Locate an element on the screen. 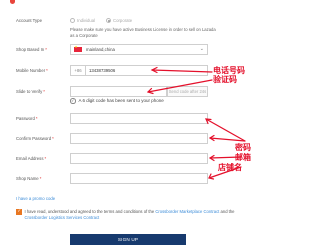 Image resolution: width=320 pixels, height=251 pixels. signup-button: SIGN UP is located at coordinates (128, 239).